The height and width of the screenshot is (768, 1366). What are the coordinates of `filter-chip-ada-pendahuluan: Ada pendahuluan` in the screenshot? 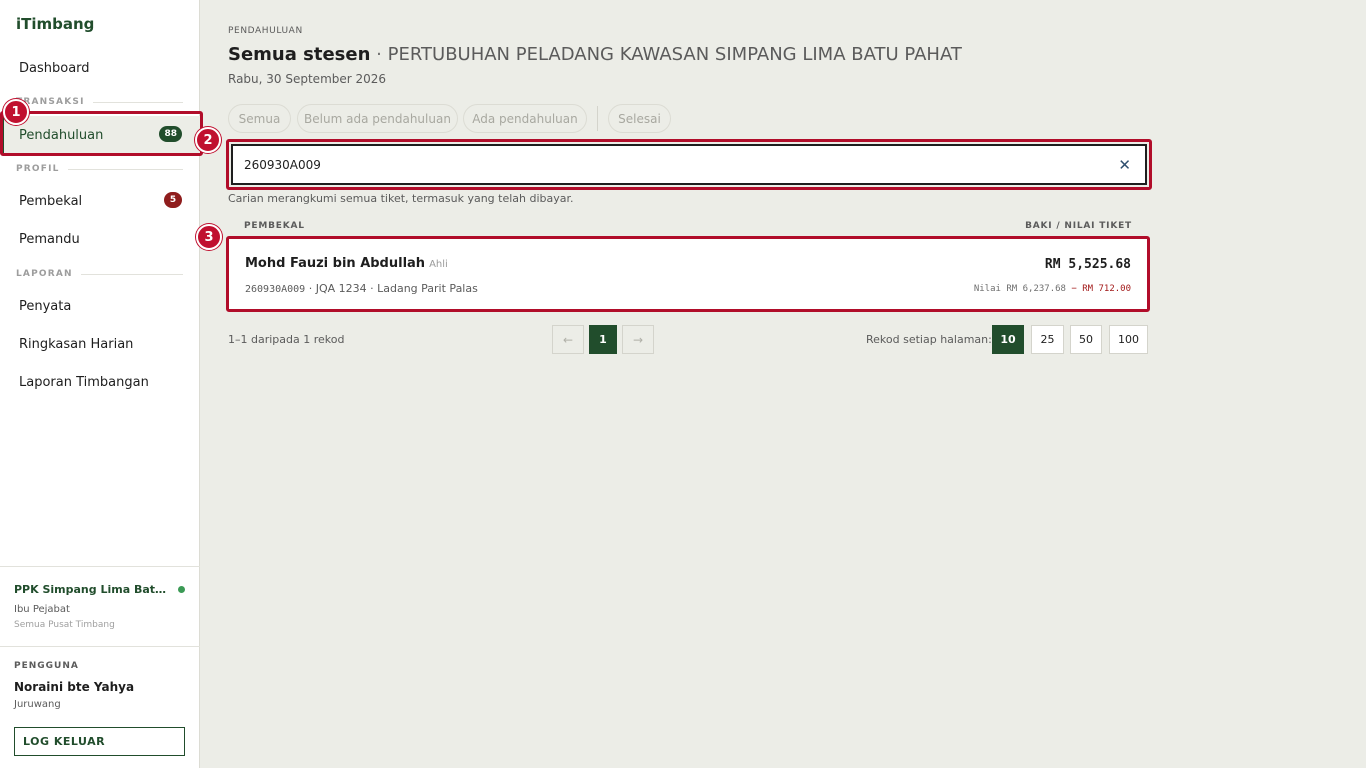 It's located at (525, 118).